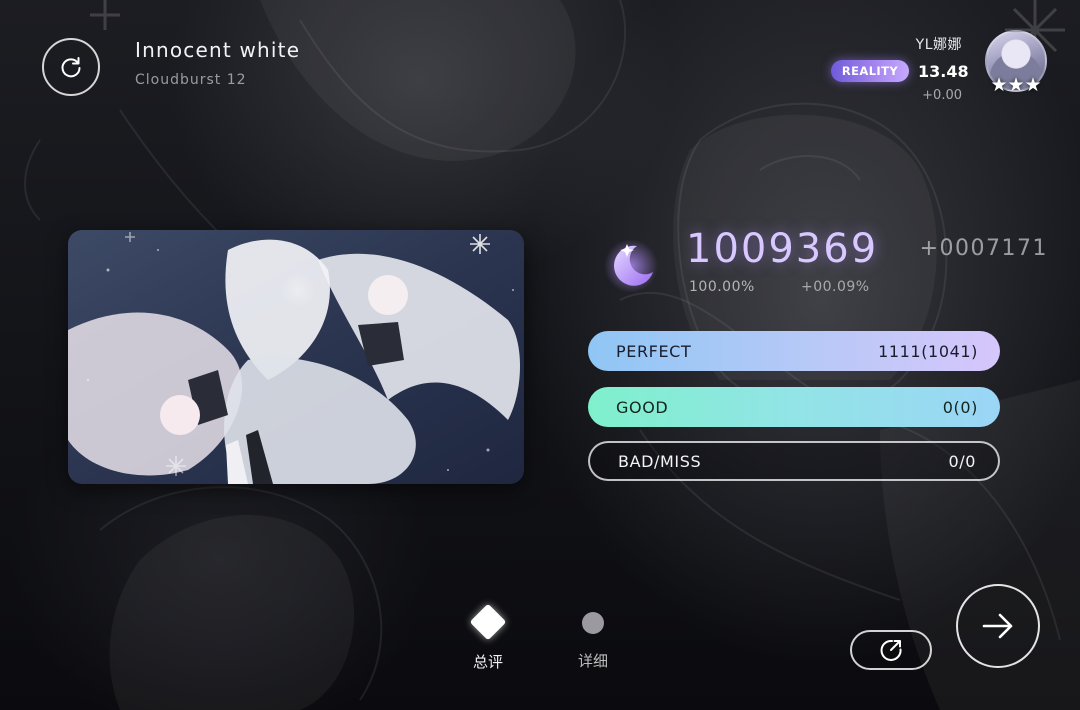 The image size is (1080, 710). I want to click on perfect-count-bar: PERFECT 1111(1041), so click(794, 351).